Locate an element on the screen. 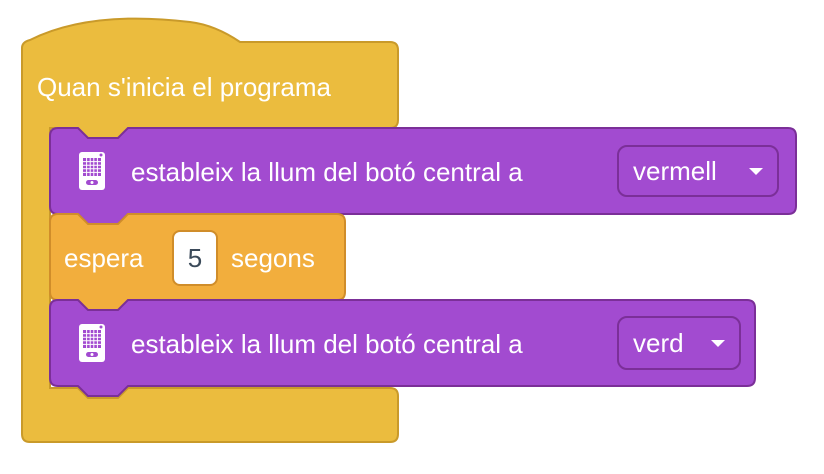  wait-seconds-value: 5 is located at coordinates (195, 257).